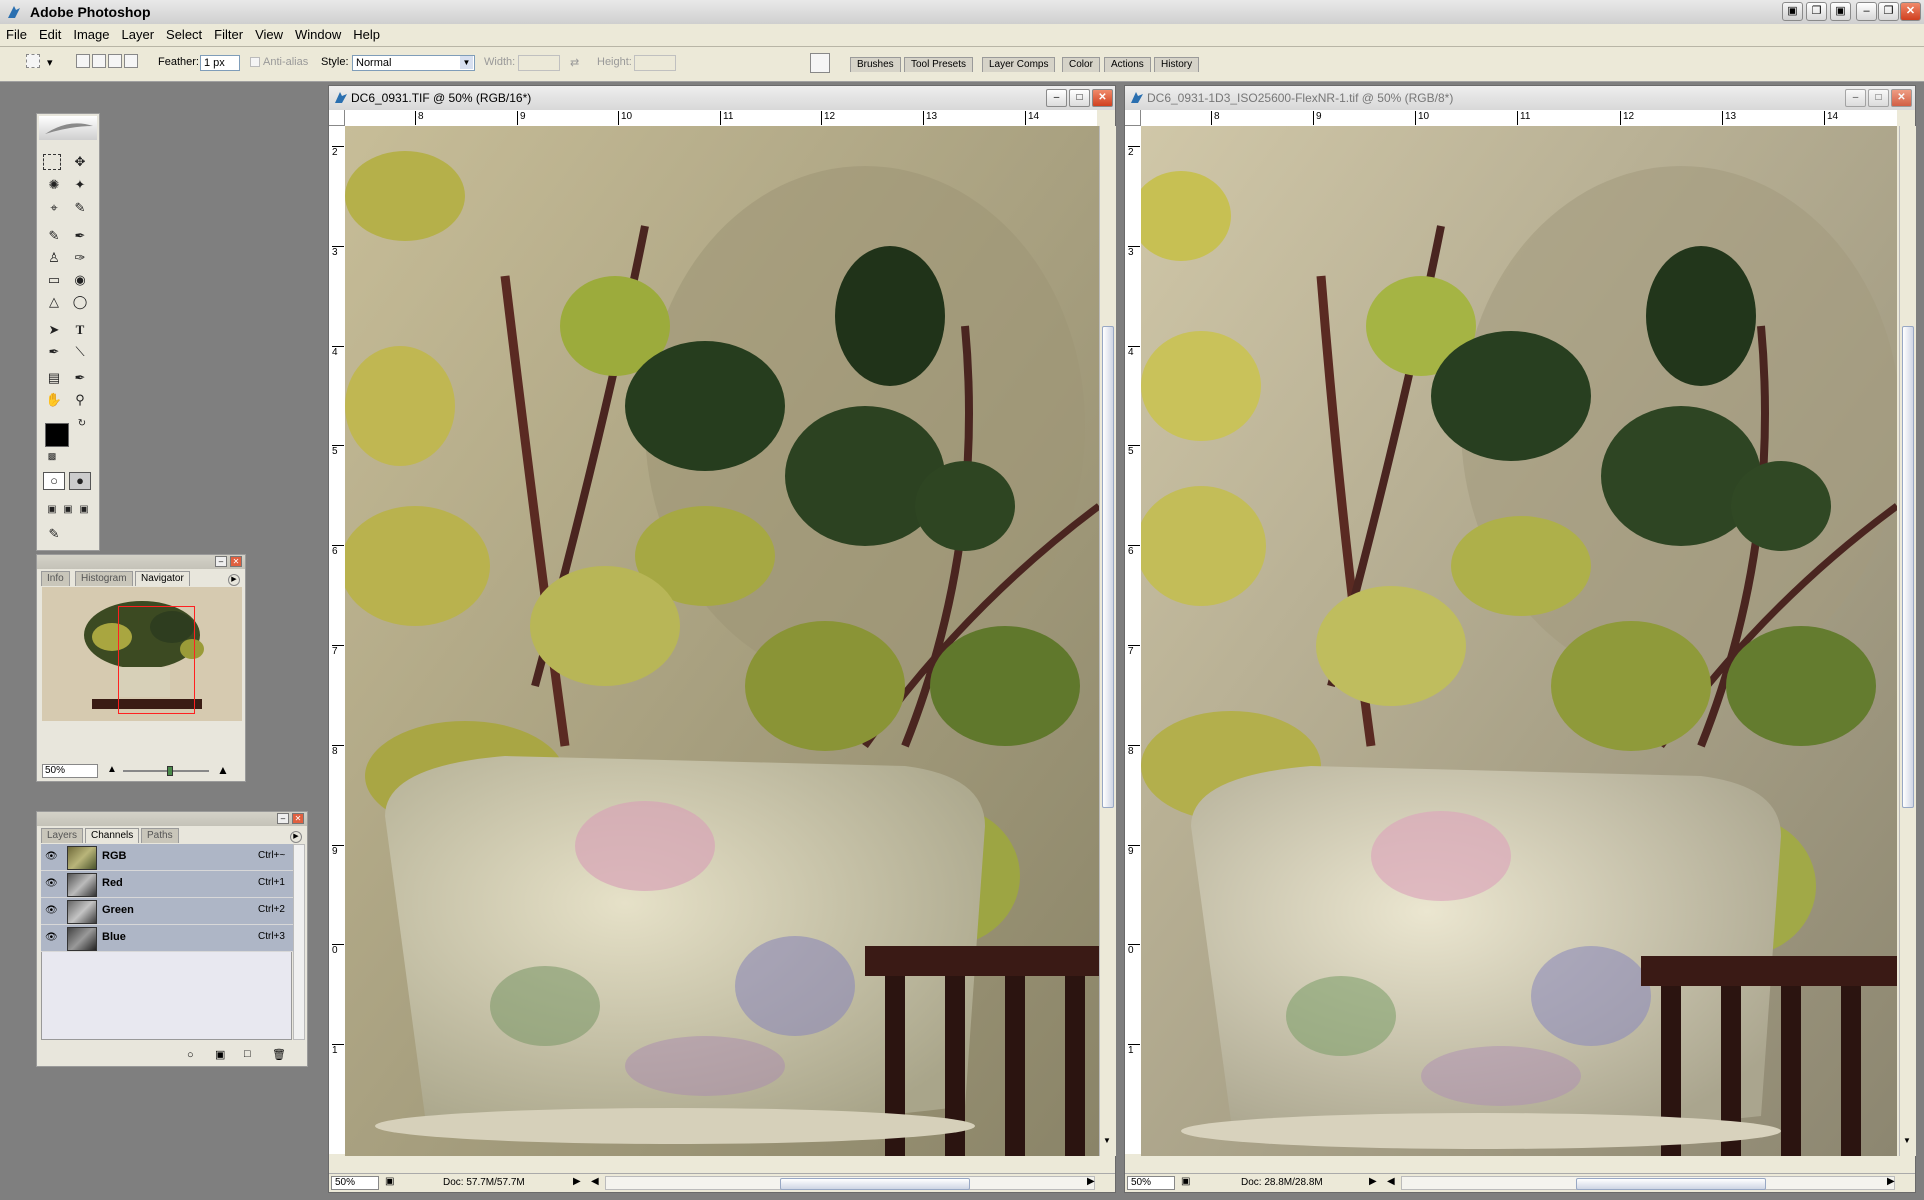 The image size is (1924, 1200). What do you see at coordinates (80, 236) in the screenshot?
I see `brush-tool-icon: ✒` at bounding box center [80, 236].